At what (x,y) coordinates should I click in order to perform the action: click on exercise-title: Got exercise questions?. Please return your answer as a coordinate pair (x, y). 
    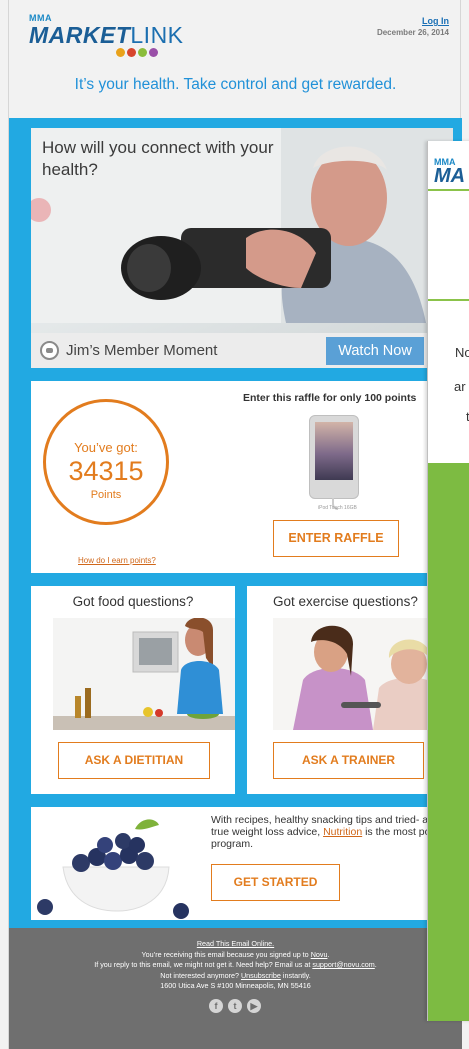
    Looking at the image, I should click on (345, 601).